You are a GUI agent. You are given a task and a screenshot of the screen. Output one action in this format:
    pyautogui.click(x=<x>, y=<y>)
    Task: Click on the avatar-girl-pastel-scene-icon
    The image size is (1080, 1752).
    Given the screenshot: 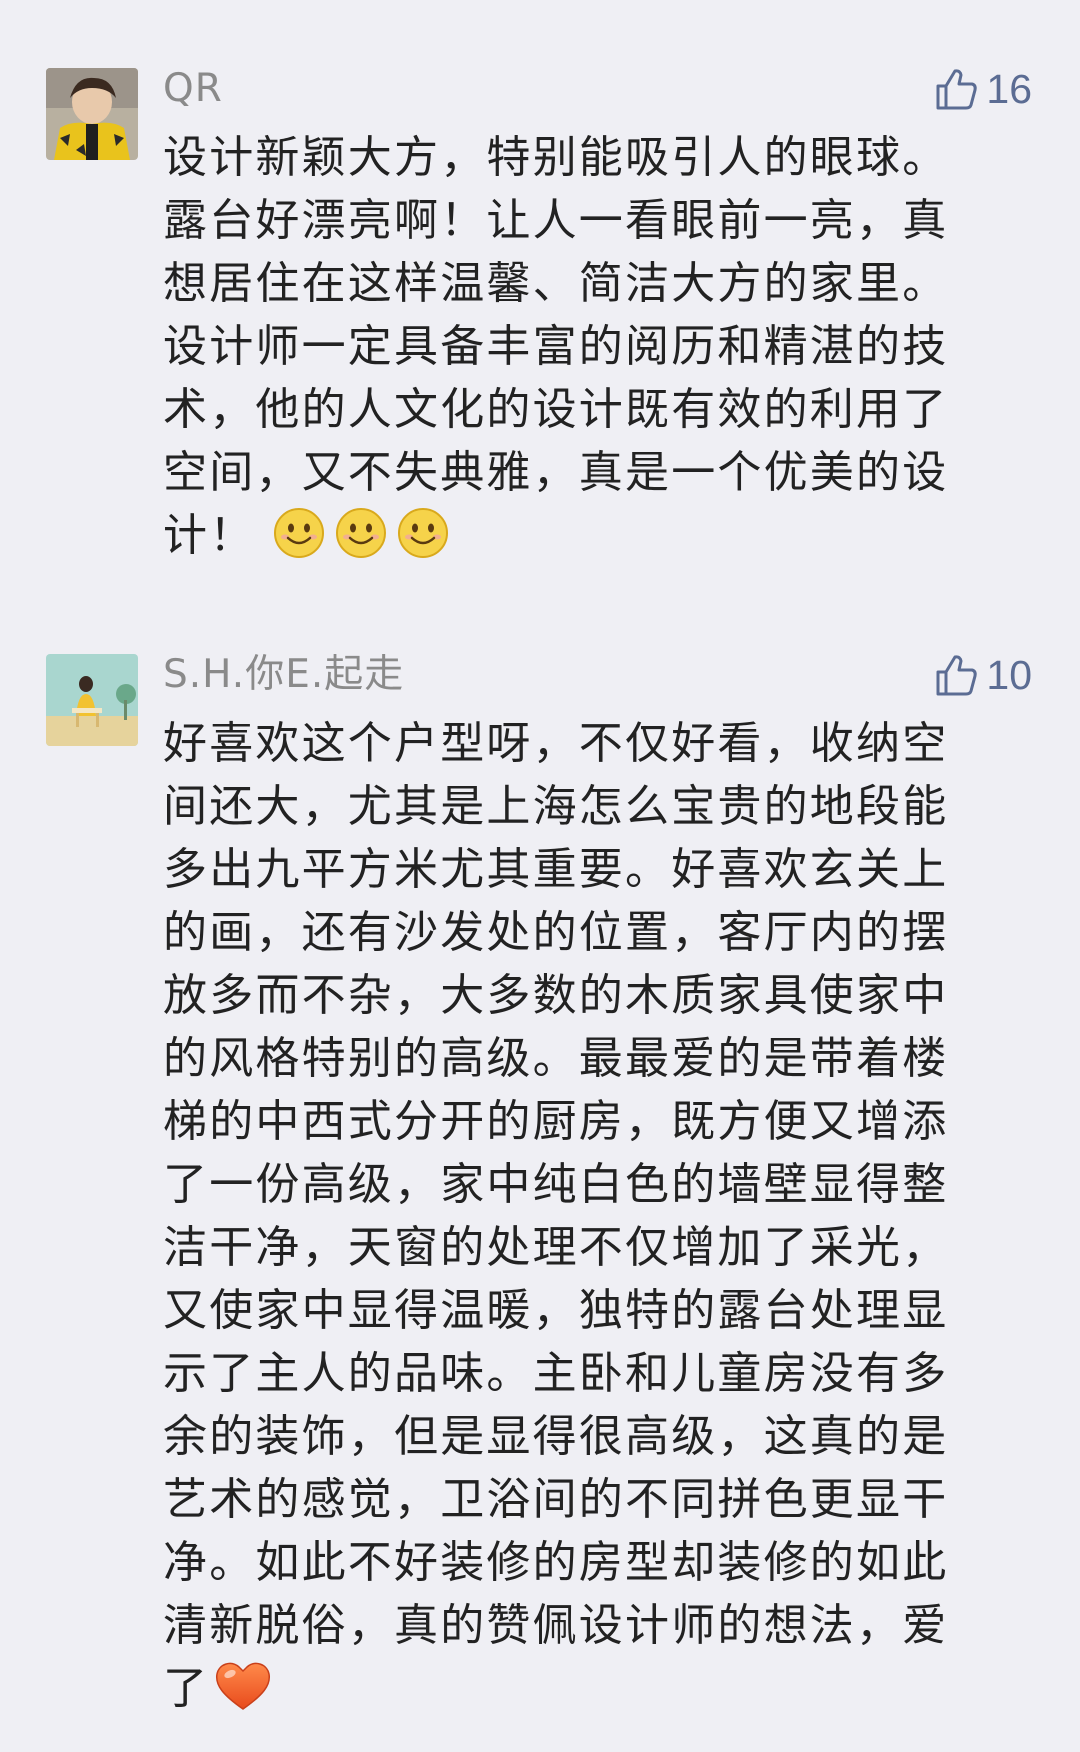 What is the action you would take?
    pyautogui.click(x=92, y=700)
    